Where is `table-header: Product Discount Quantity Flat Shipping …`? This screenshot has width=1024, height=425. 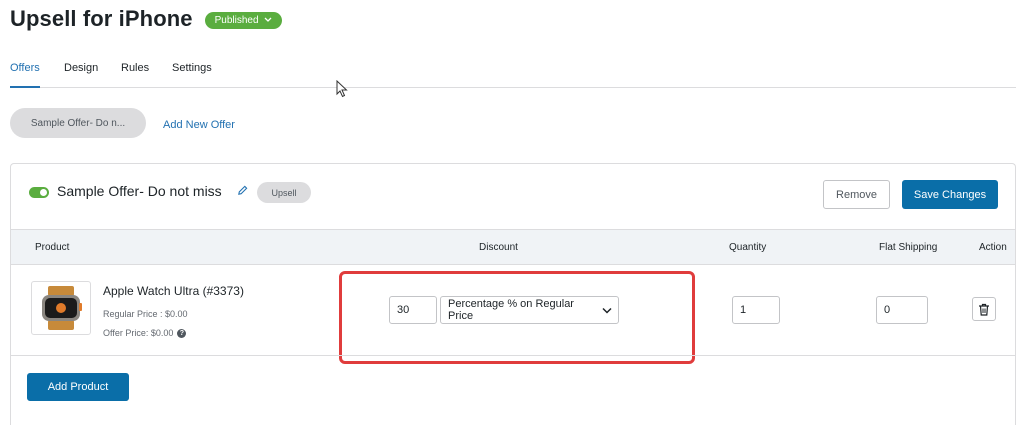
table-header: Product Discount Quantity Flat Shipping … is located at coordinates (513, 247).